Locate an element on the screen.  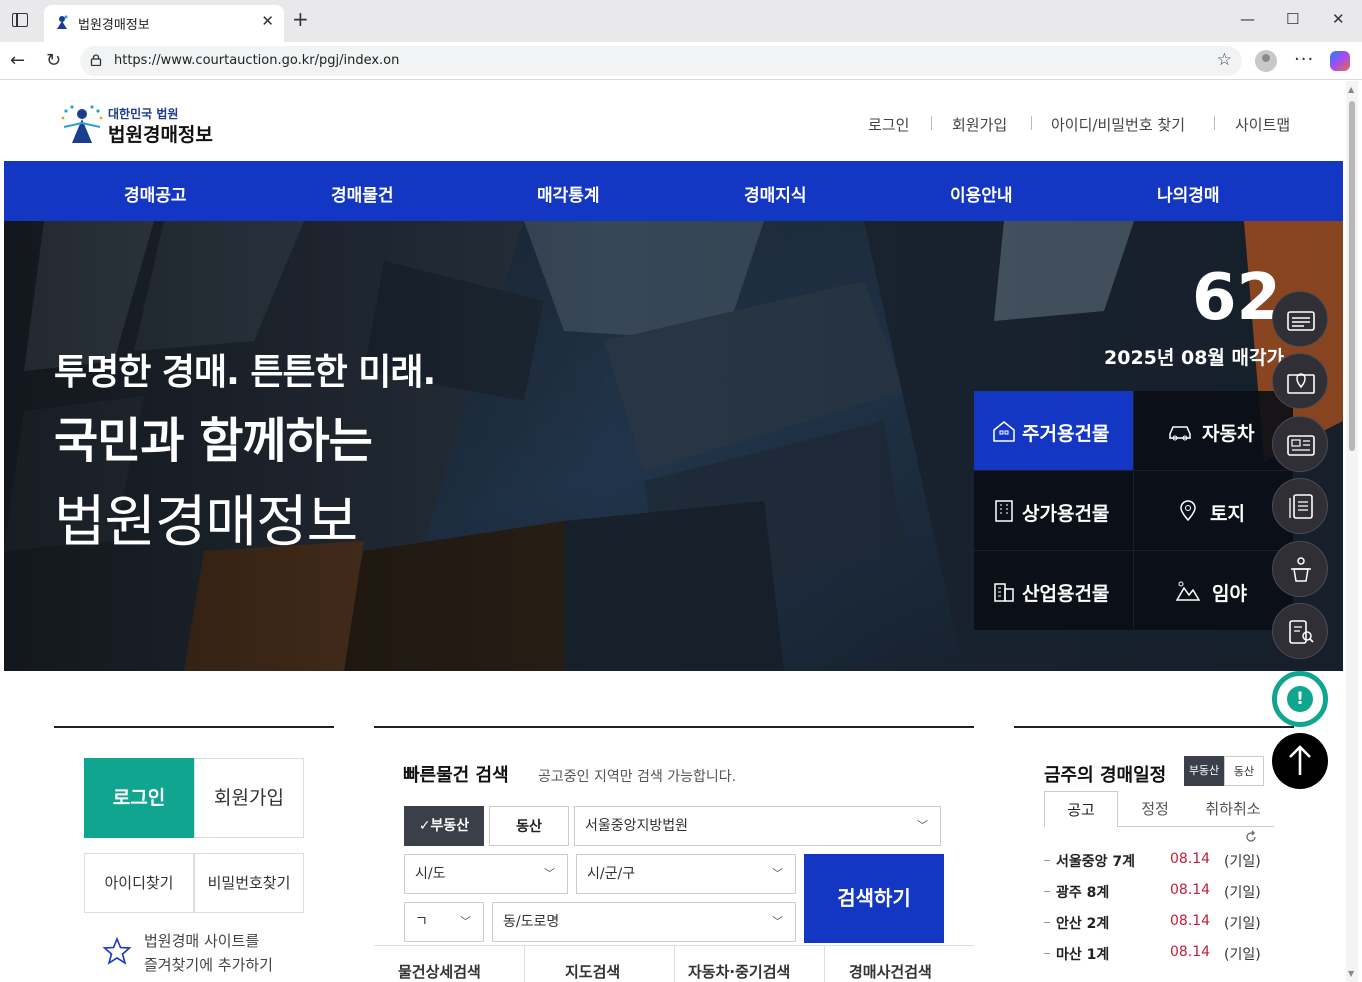
initial-consonant-select: ㄱ ﹀ is located at coordinates (444, 922).